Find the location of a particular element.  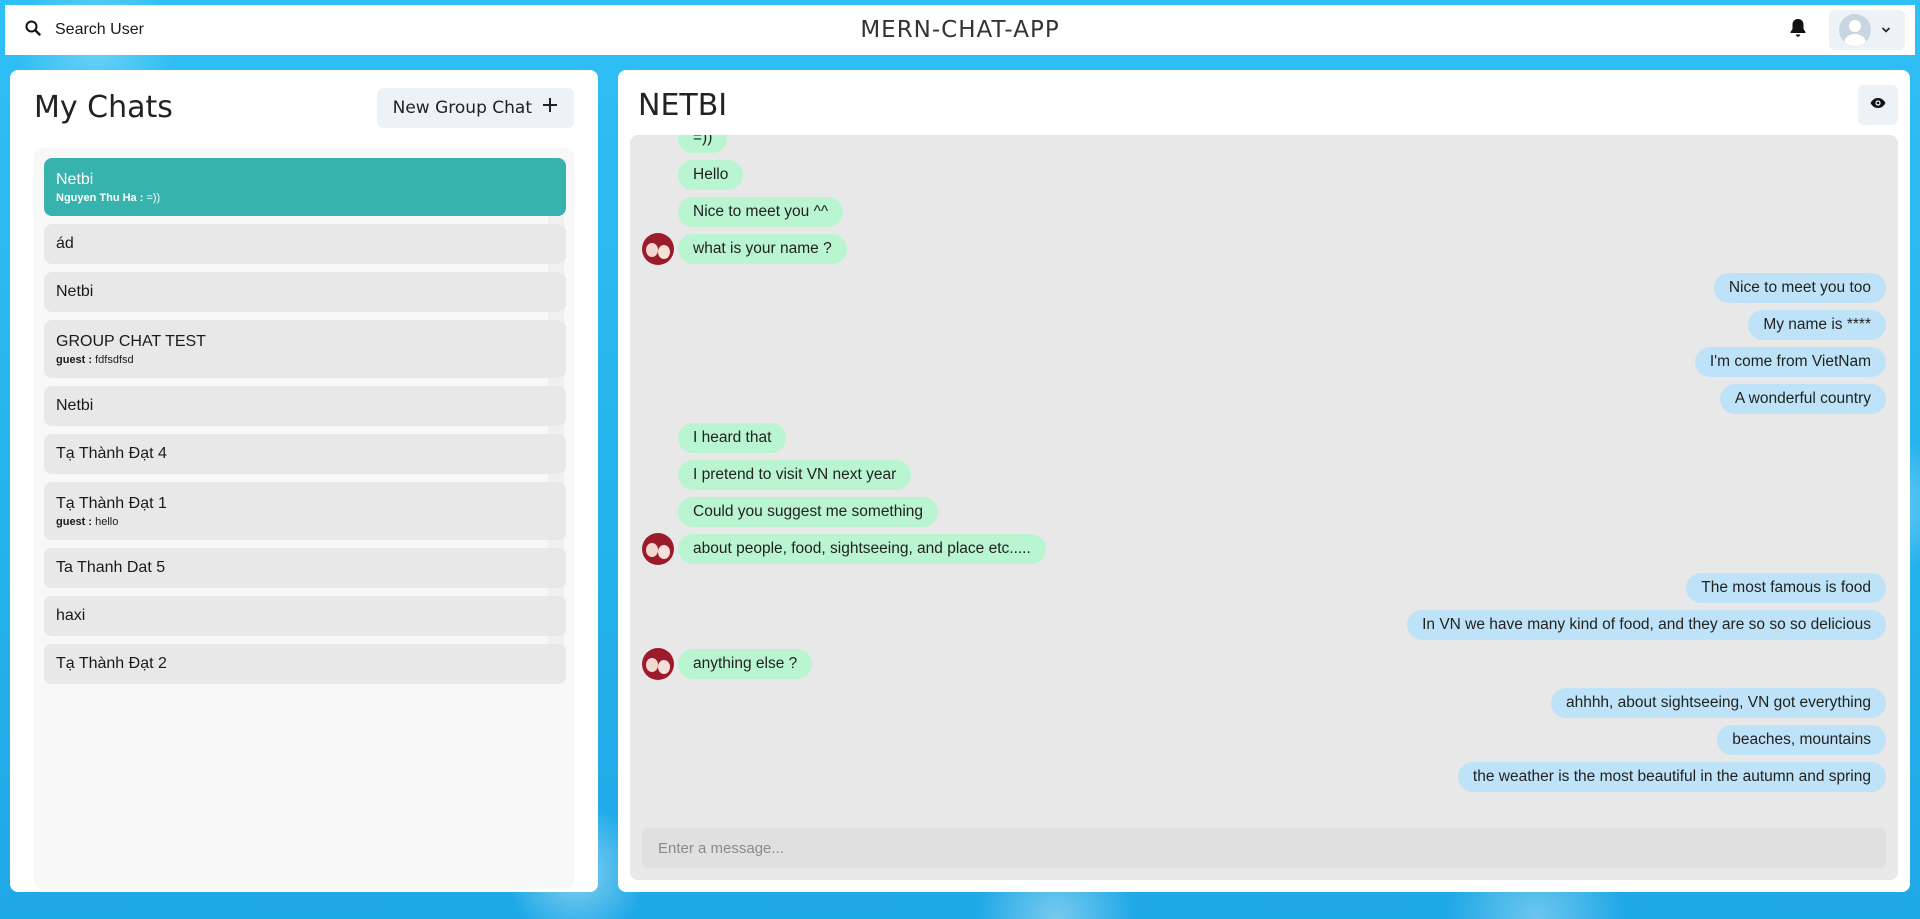

eye-icon is located at coordinates (1878, 105).